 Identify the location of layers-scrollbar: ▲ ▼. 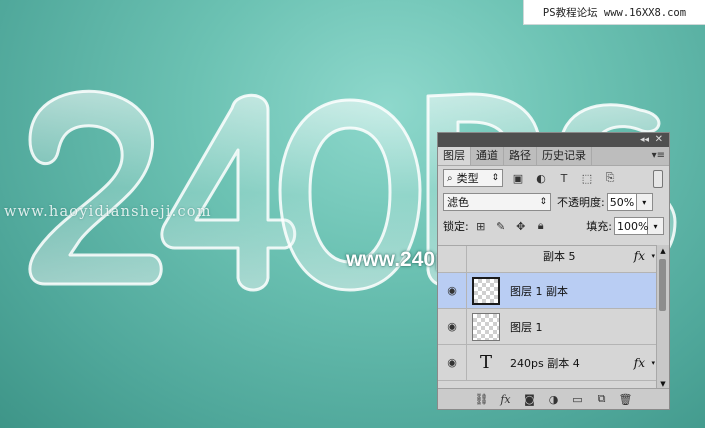
(662, 317).